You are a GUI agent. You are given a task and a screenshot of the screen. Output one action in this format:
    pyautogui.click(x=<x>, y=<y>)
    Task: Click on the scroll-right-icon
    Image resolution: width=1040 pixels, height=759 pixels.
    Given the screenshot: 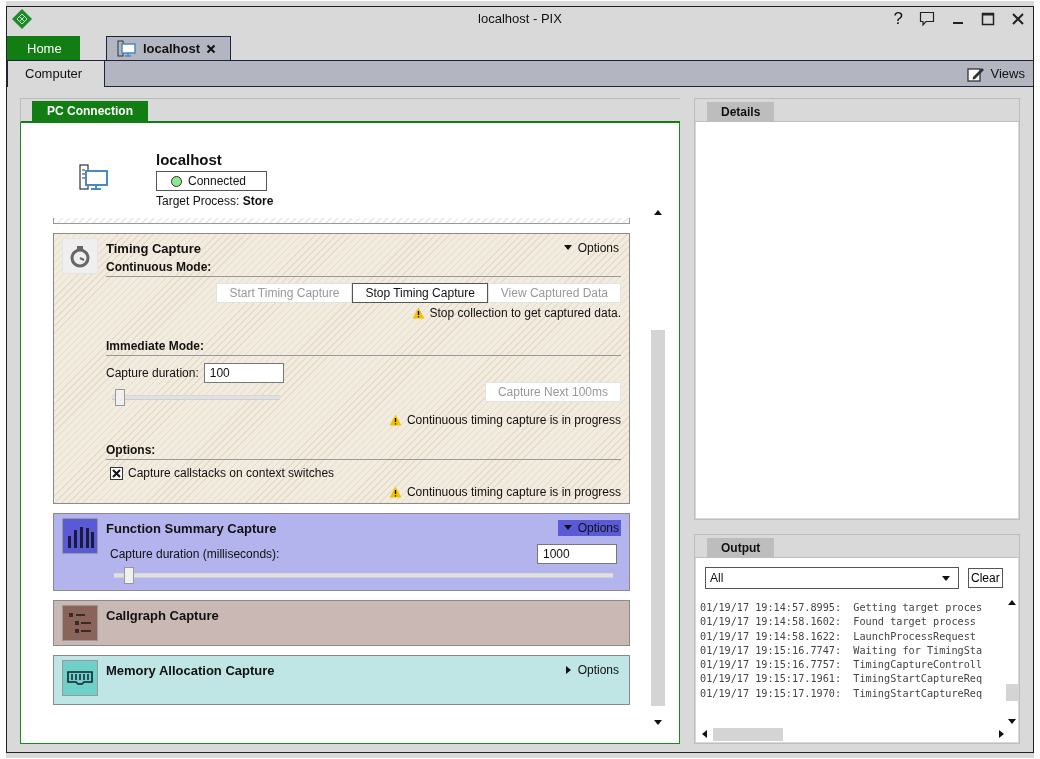 What is the action you would take?
    pyautogui.click(x=1001, y=734)
    